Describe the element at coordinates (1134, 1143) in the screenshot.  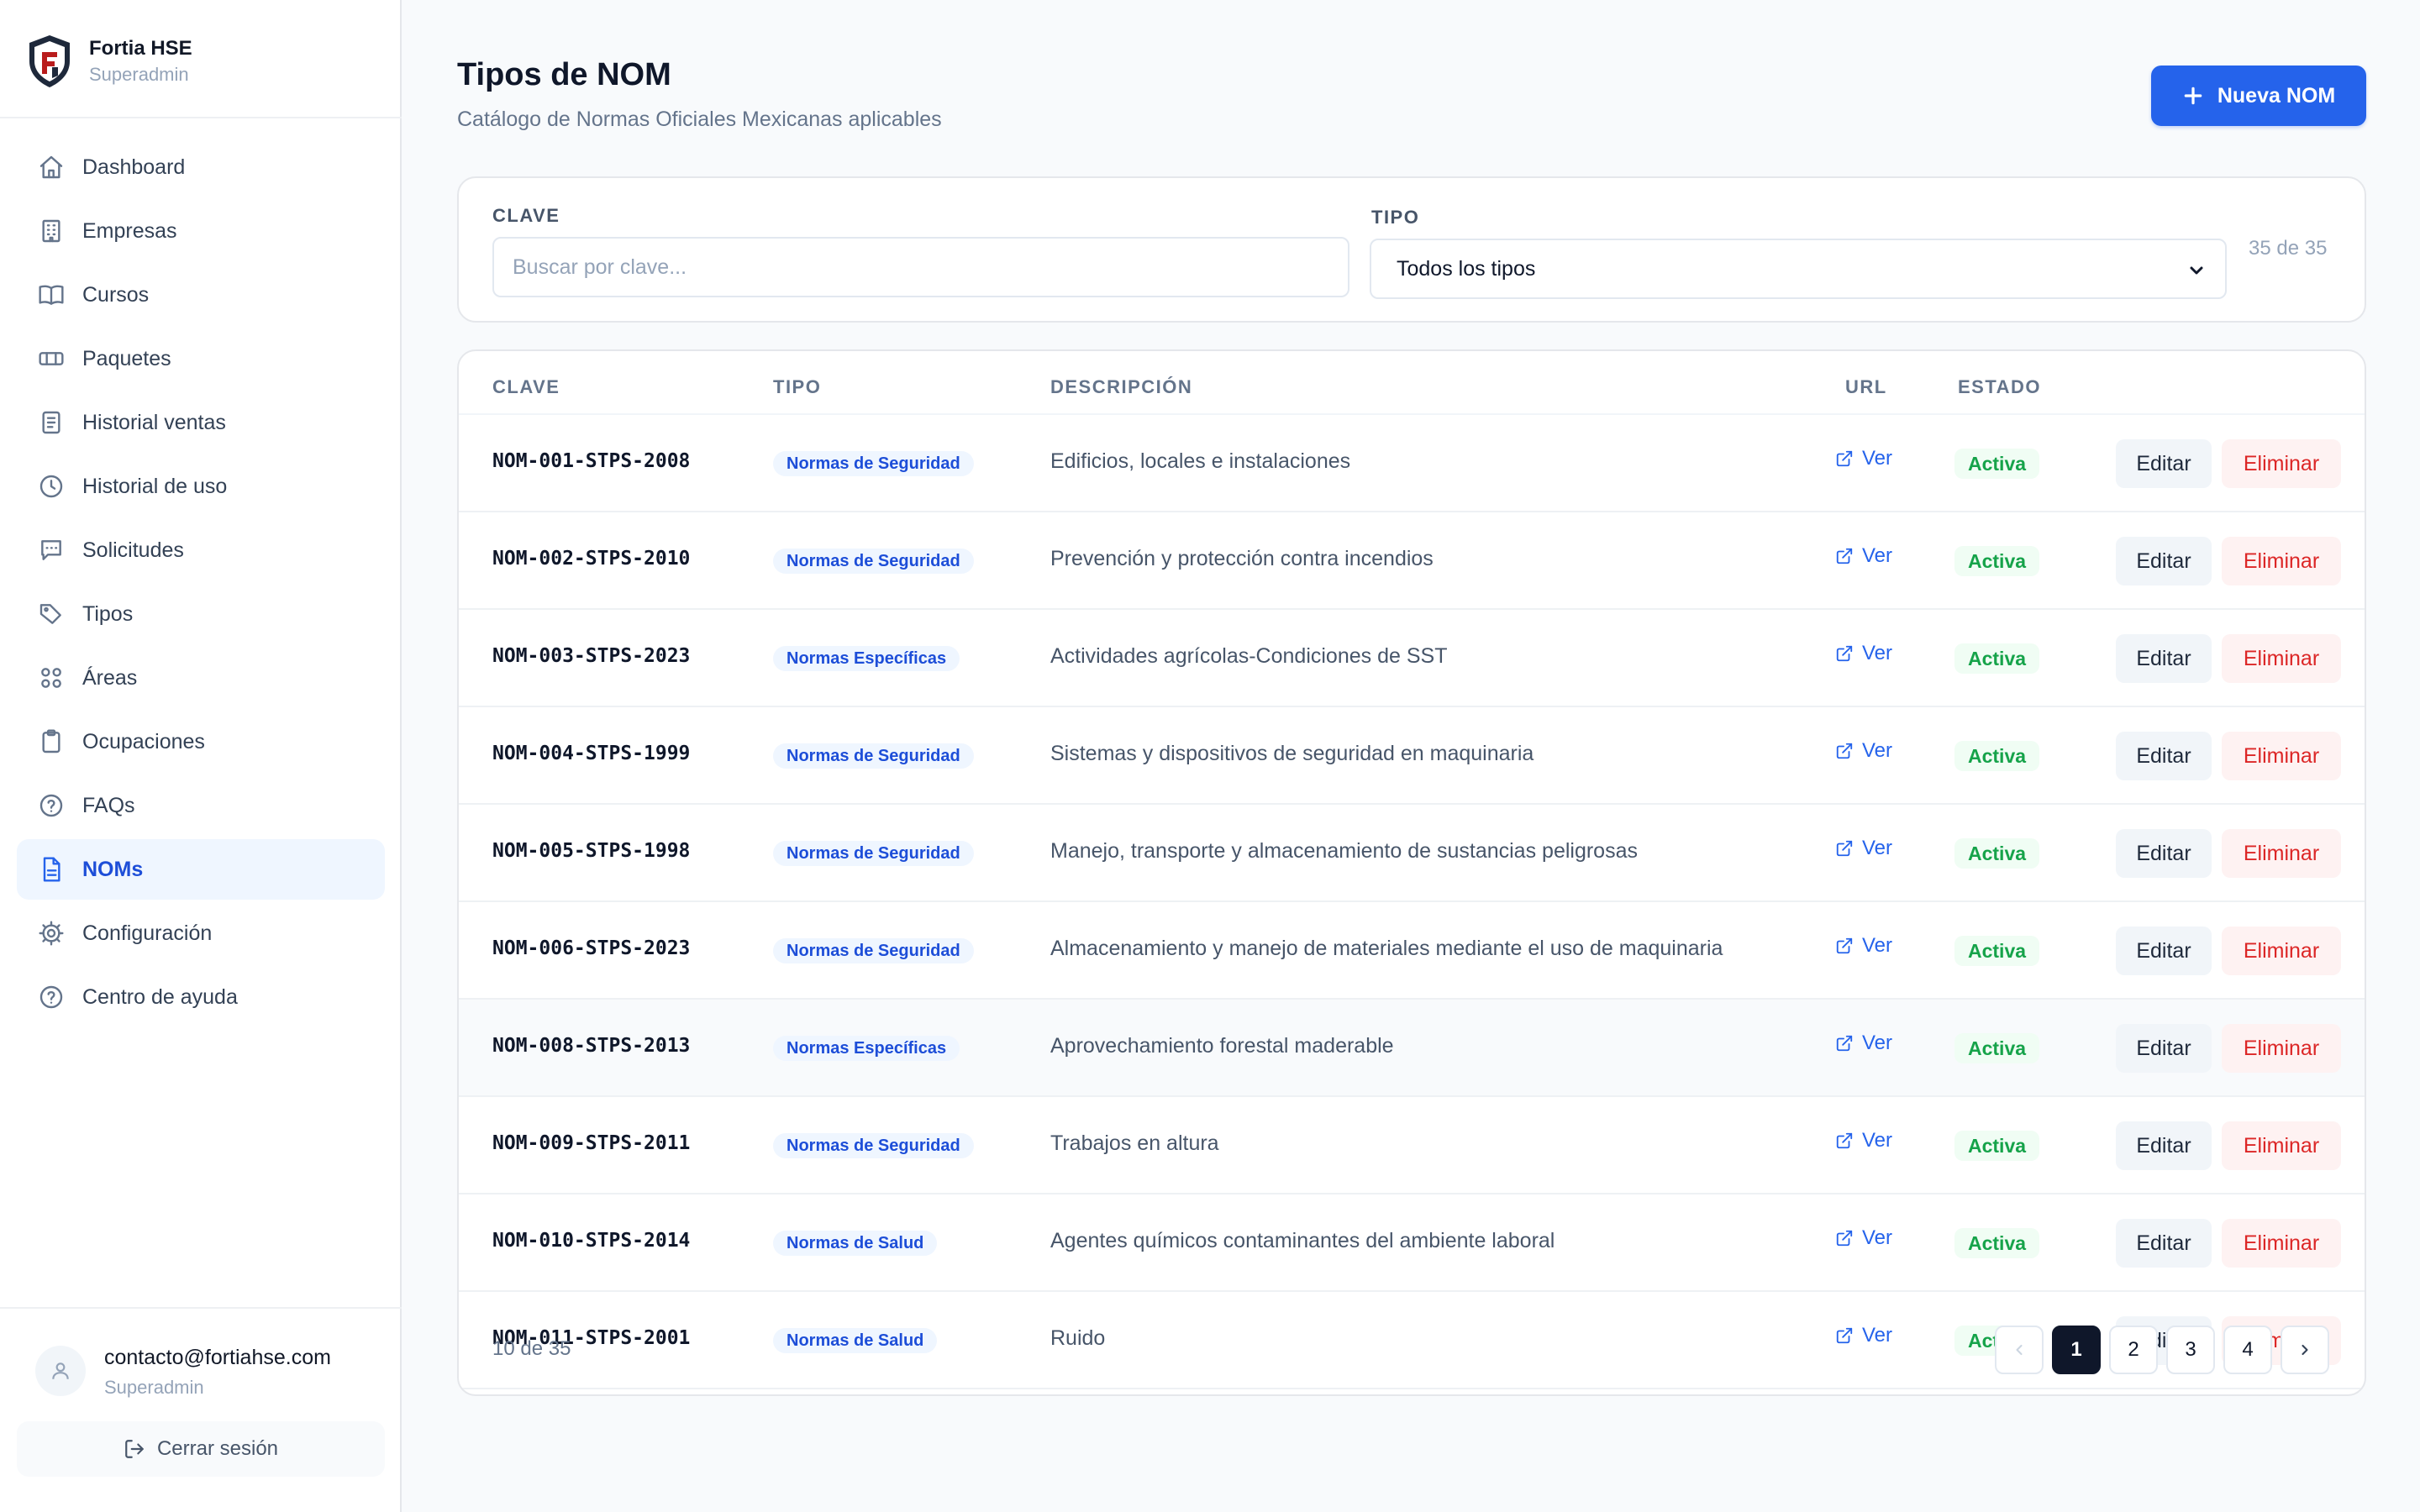
I see `nom-description: Trabajos en altura` at that location.